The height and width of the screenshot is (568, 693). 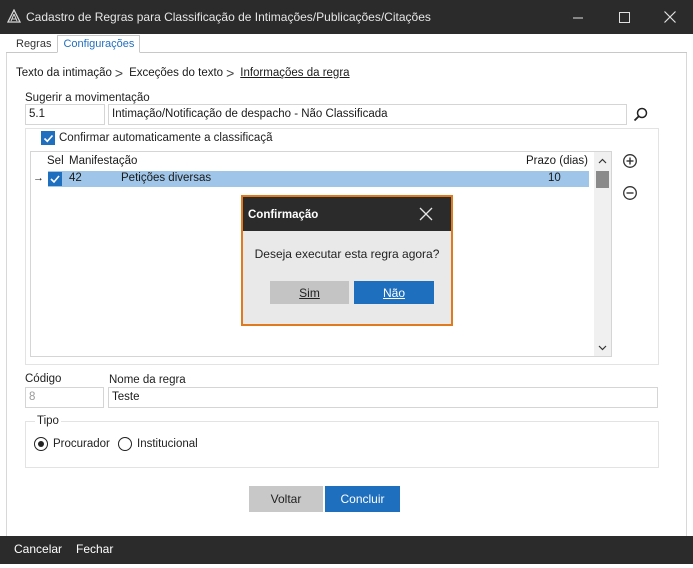 I want to click on chevron-down-icon, so click(x=602, y=347).